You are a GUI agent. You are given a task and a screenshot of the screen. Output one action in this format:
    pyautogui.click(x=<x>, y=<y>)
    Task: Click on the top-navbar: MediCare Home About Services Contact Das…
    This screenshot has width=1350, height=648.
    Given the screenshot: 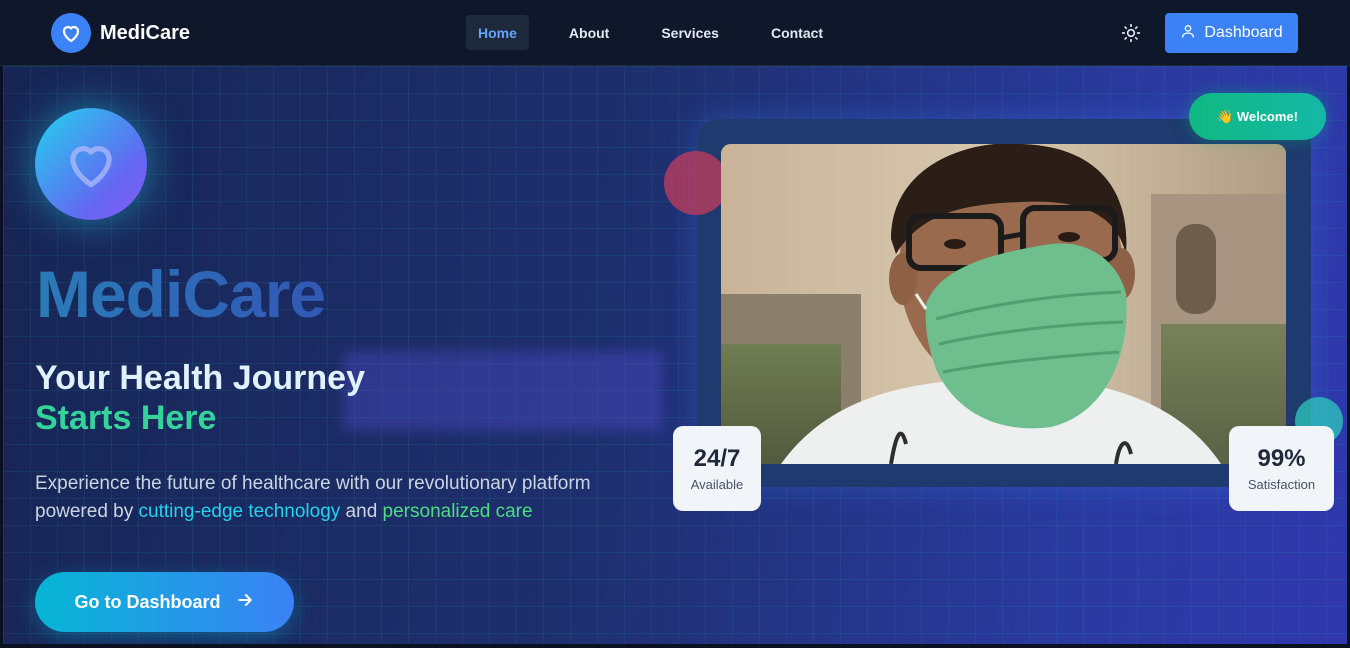 What is the action you would take?
    pyautogui.click(x=675, y=33)
    